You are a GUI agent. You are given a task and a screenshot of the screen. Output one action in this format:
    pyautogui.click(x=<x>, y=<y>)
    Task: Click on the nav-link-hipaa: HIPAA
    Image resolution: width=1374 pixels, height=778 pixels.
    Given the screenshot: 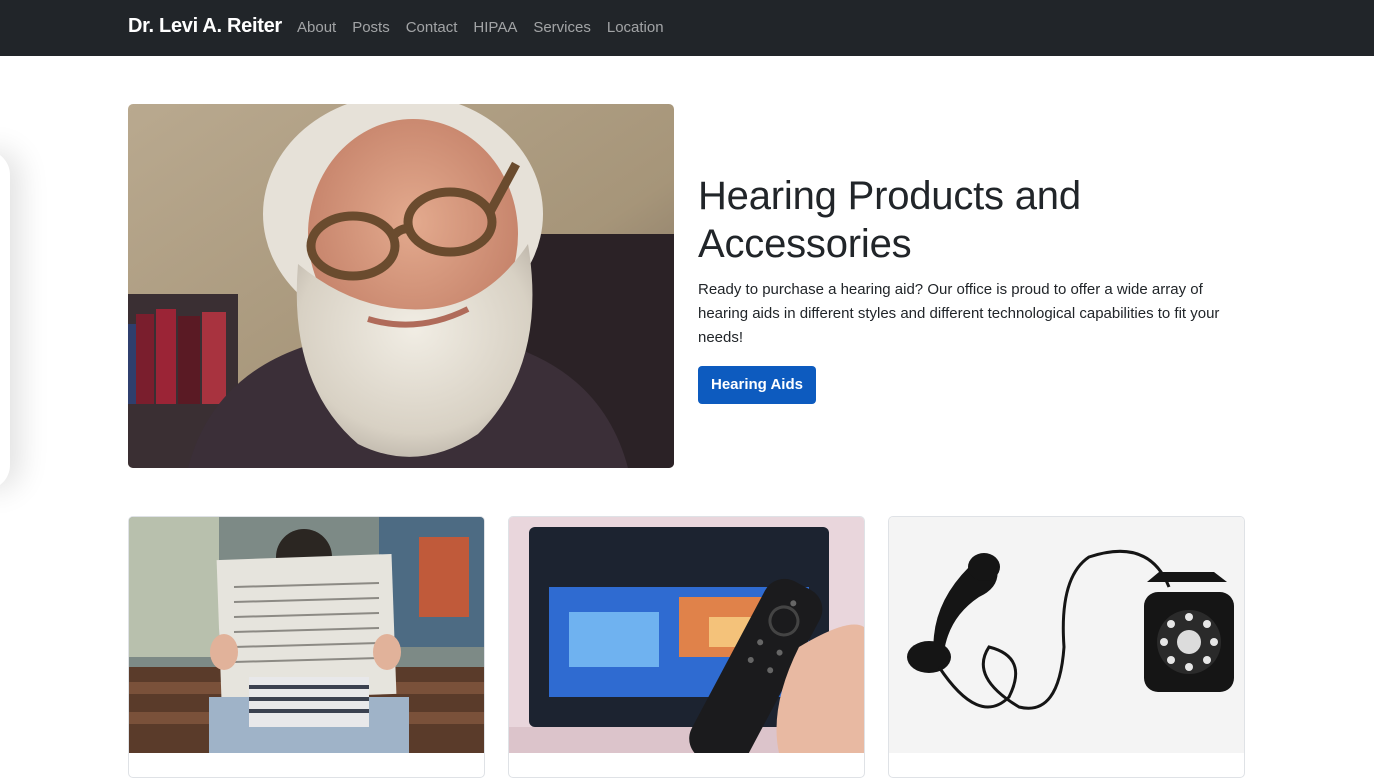 What is the action you would take?
    pyautogui.click(x=495, y=28)
    